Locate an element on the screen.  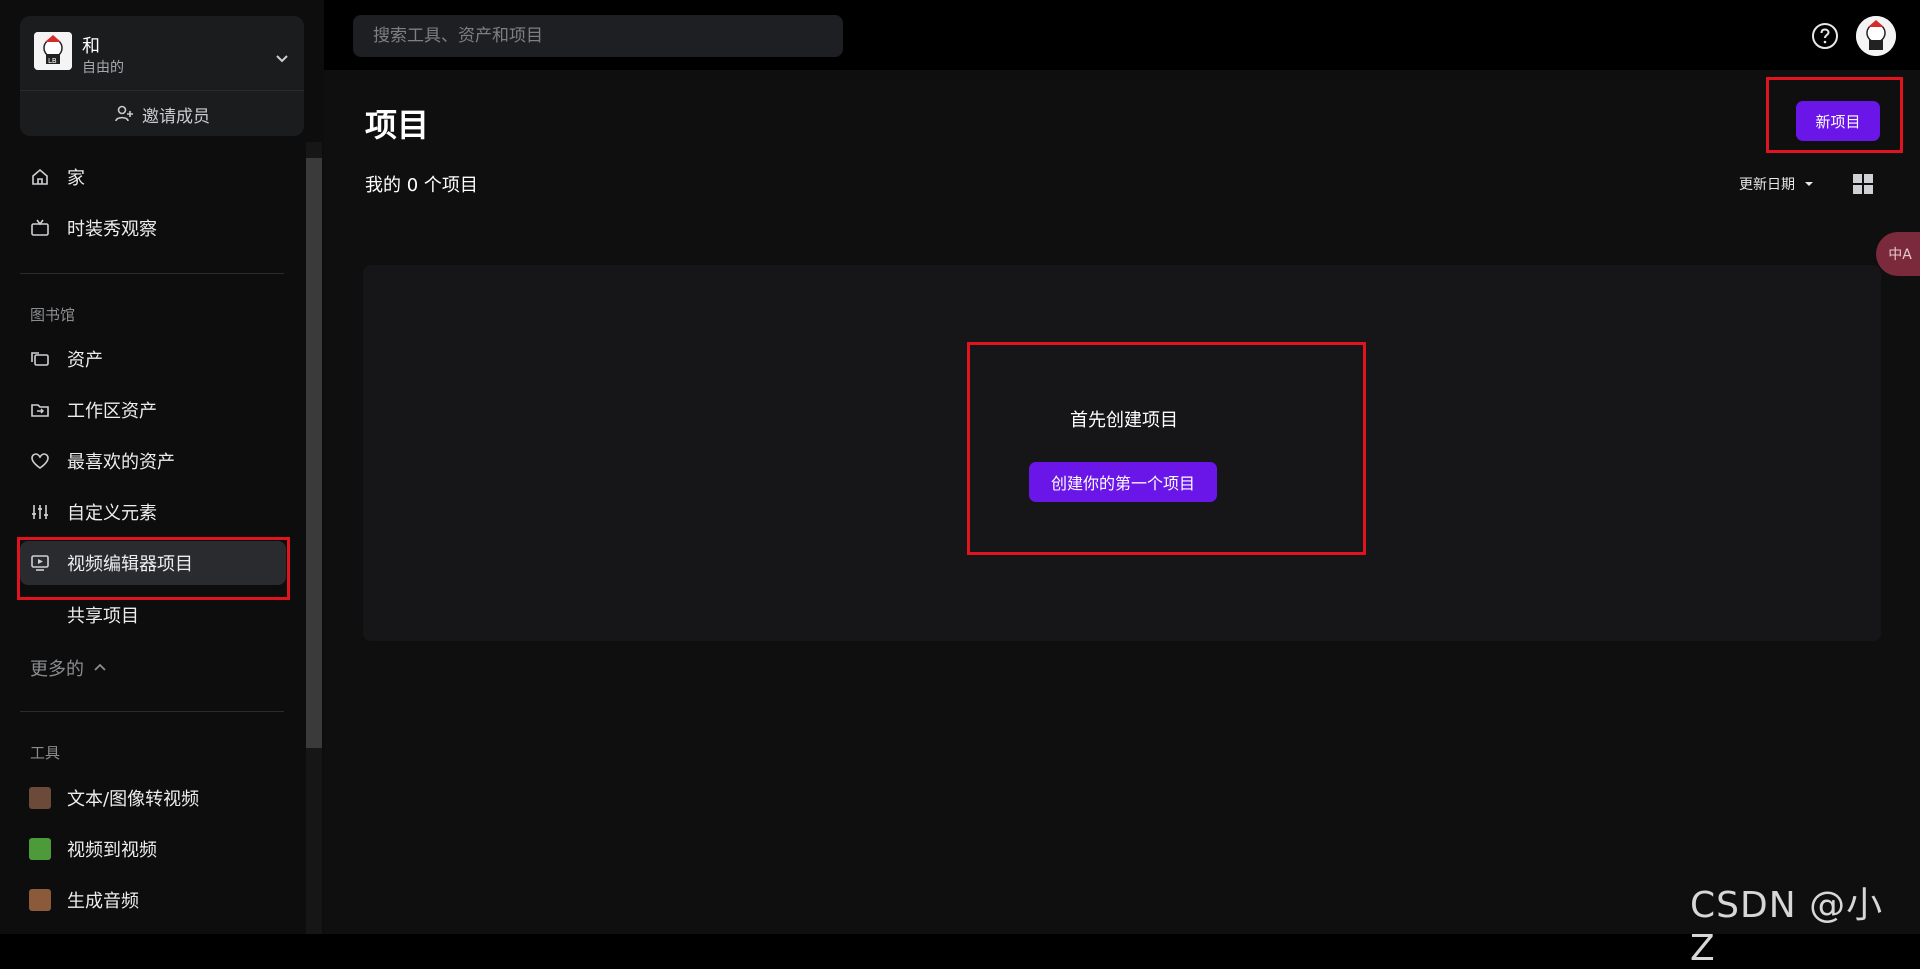
invite-members-label: 邀请成员 is located at coordinates (176, 116).